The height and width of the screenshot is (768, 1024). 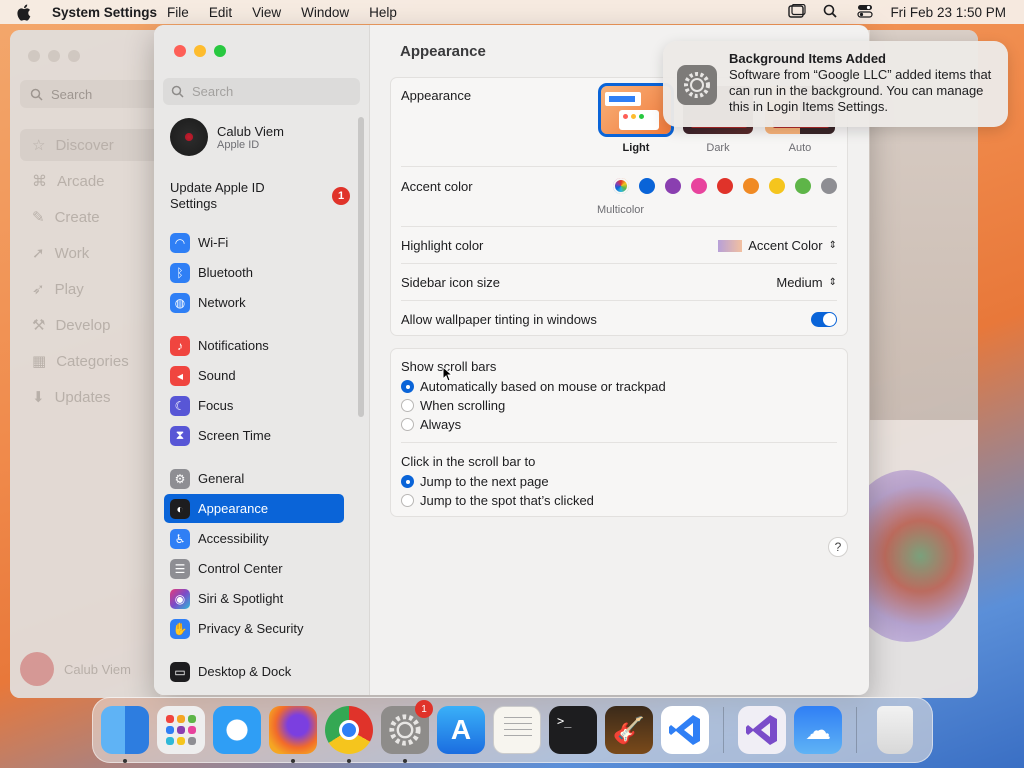 I want to click on accent-red, so click(x=725, y=186).